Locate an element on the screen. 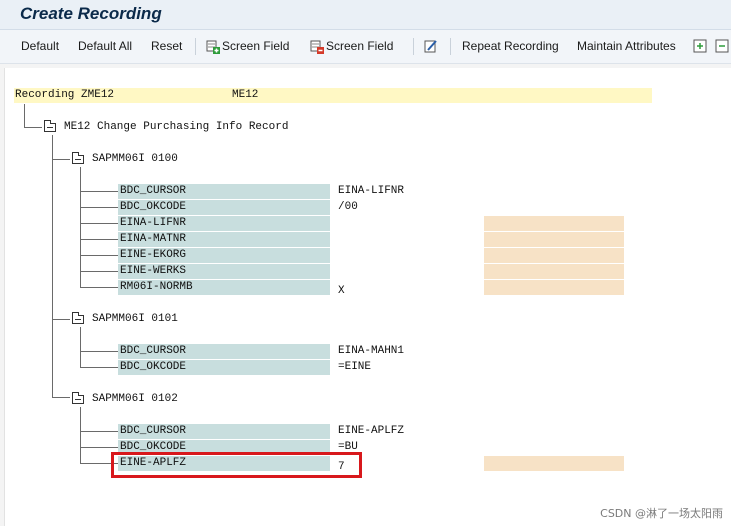 The height and width of the screenshot is (526, 731). delete-field-icon is located at coordinates (317, 47).